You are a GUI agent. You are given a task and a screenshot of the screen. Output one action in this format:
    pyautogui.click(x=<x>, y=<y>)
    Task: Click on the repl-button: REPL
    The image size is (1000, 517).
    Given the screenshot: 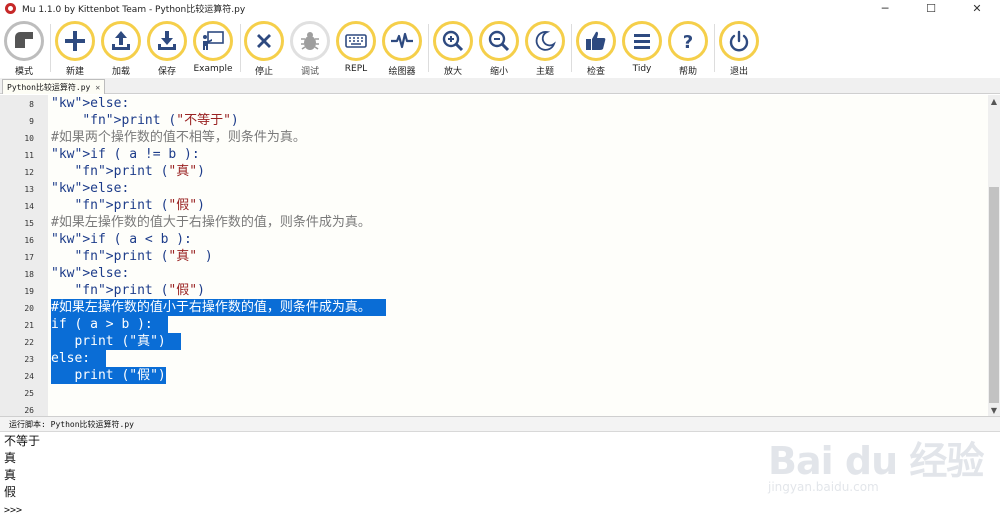 What is the action you would take?
    pyautogui.click(x=356, y=50)
    